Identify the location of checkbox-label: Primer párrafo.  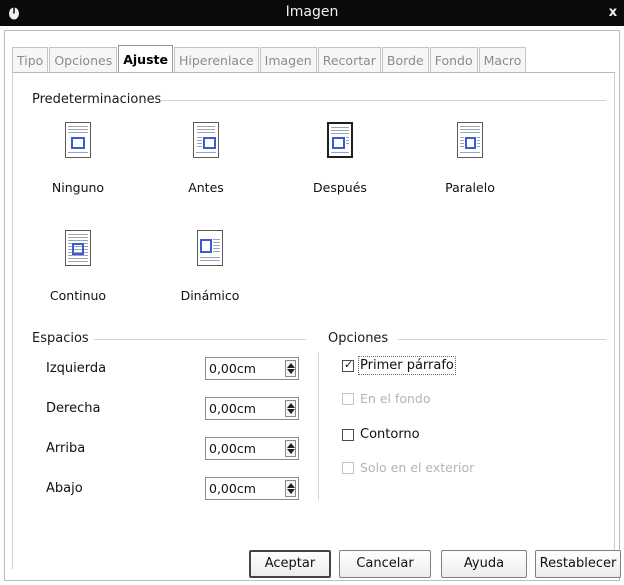
(407, 365).